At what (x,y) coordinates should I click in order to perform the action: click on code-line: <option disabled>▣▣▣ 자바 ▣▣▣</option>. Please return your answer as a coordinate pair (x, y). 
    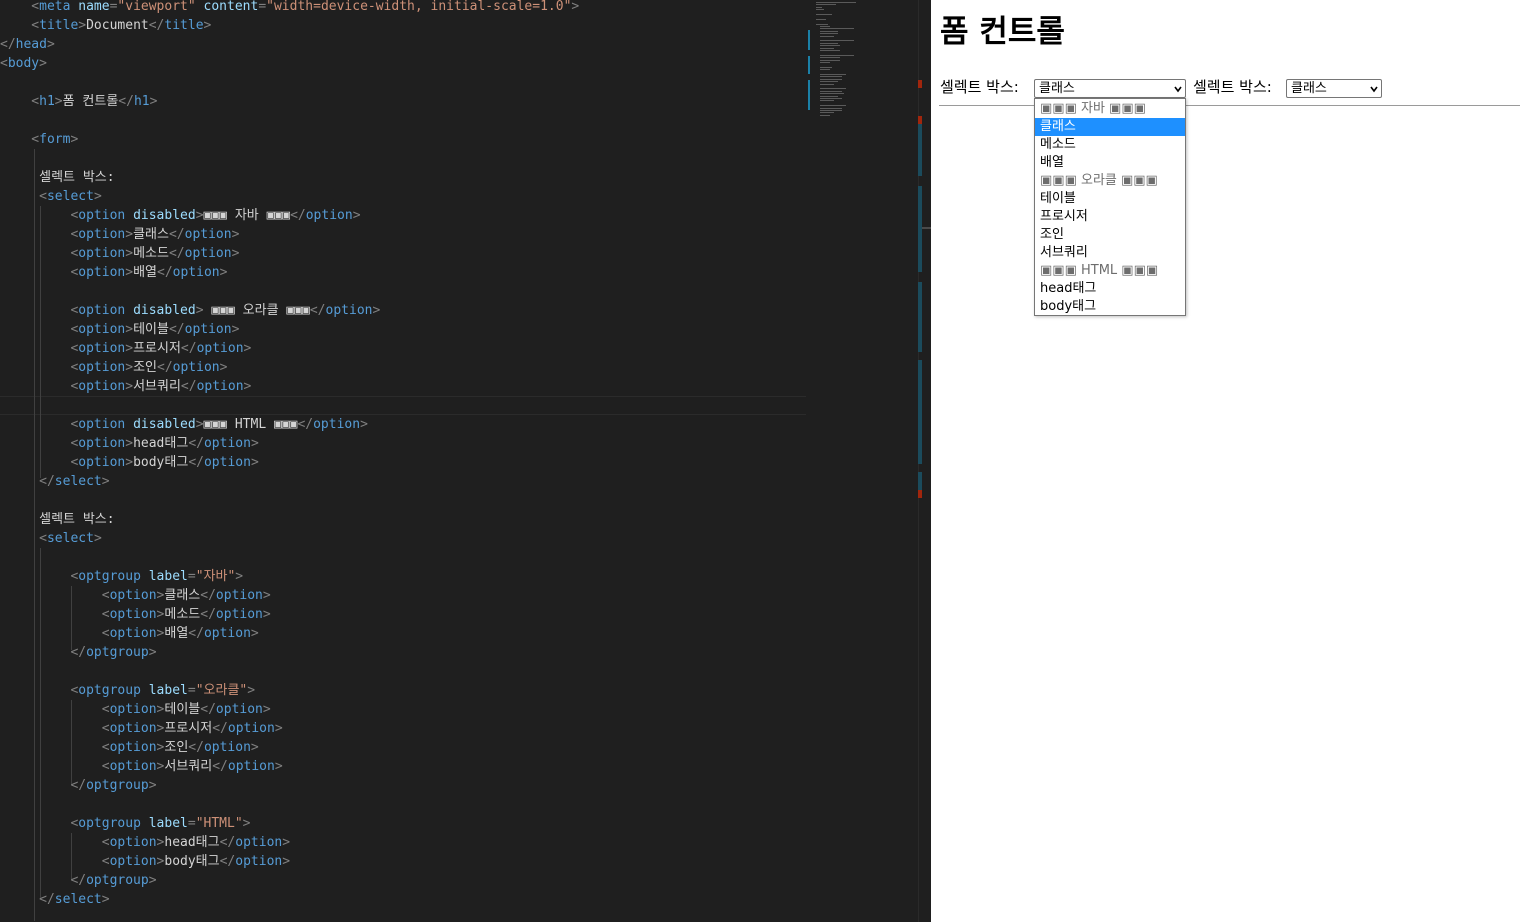
    Looking at the image, I should click on (403, 215).